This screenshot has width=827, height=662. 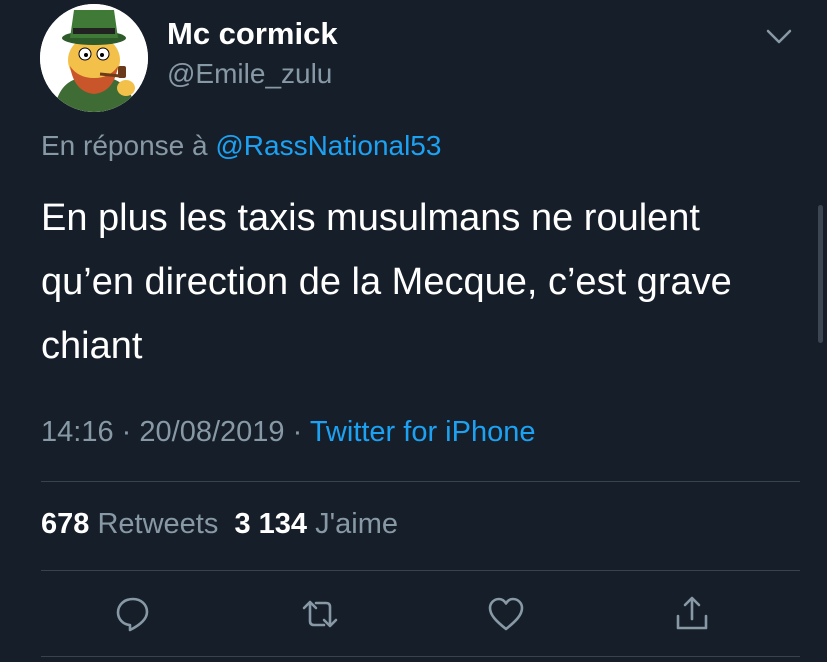 I want to click on avatar, so click(x=94, y=58).